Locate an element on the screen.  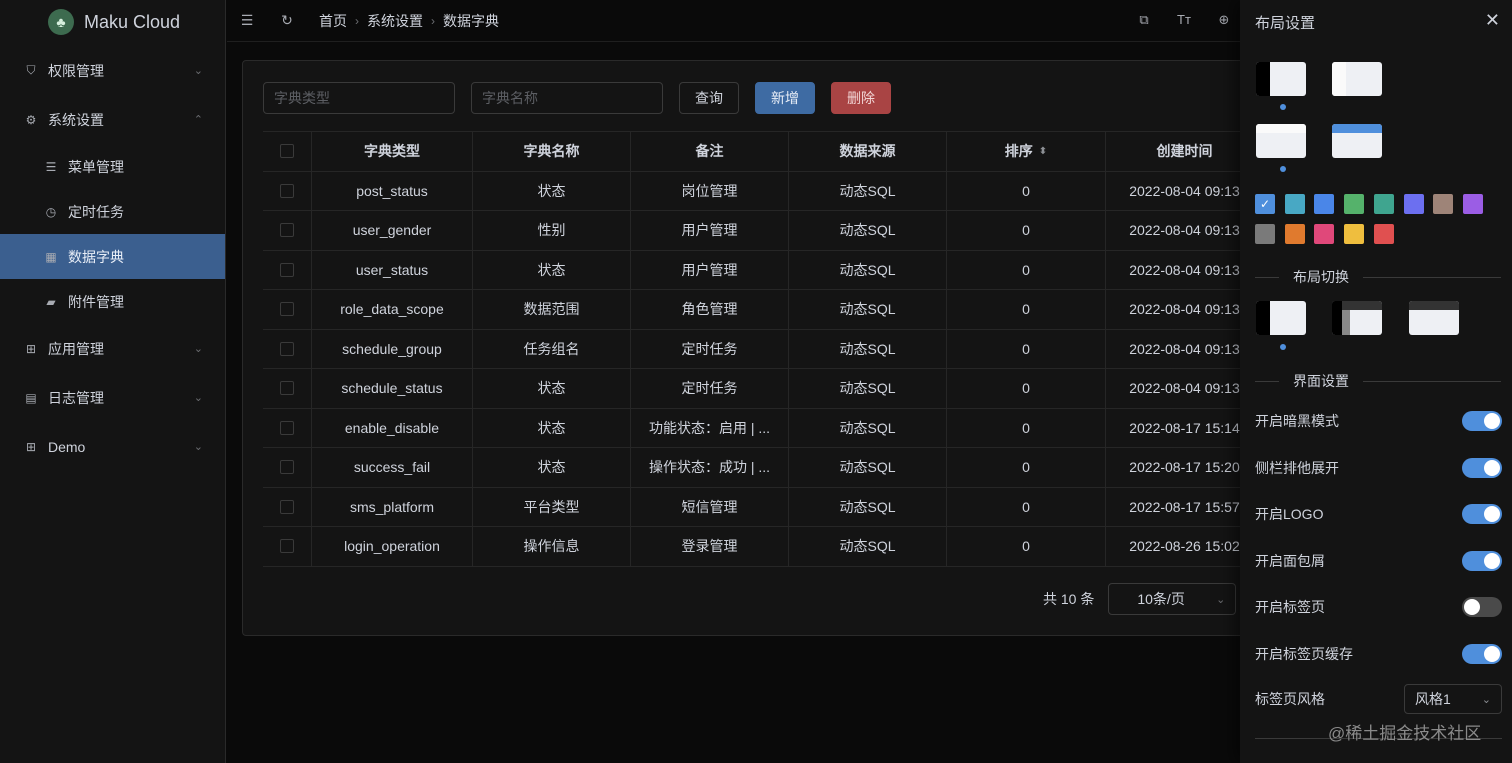
table-row: user_status 状态 用户管理 动态SQL 0 2022-08-04 09:13 is located at coordinates (757, 270).